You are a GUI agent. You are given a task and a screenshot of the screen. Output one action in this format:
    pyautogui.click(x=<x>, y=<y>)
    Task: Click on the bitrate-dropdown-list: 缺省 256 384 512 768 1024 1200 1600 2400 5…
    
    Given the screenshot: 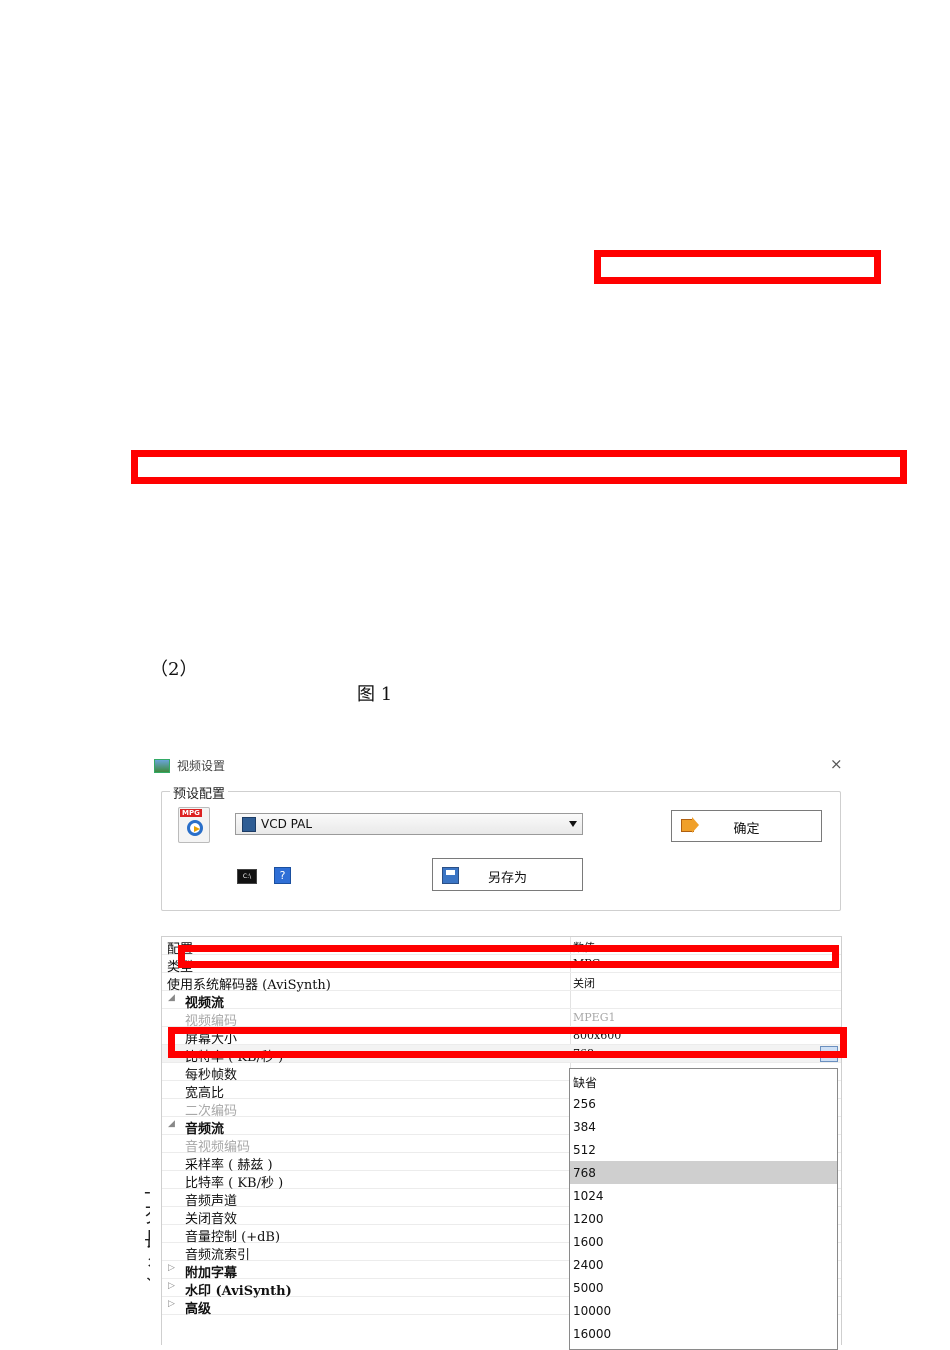 What is the action you would take?
    pyautogui.click(x=703, y=1209)
    